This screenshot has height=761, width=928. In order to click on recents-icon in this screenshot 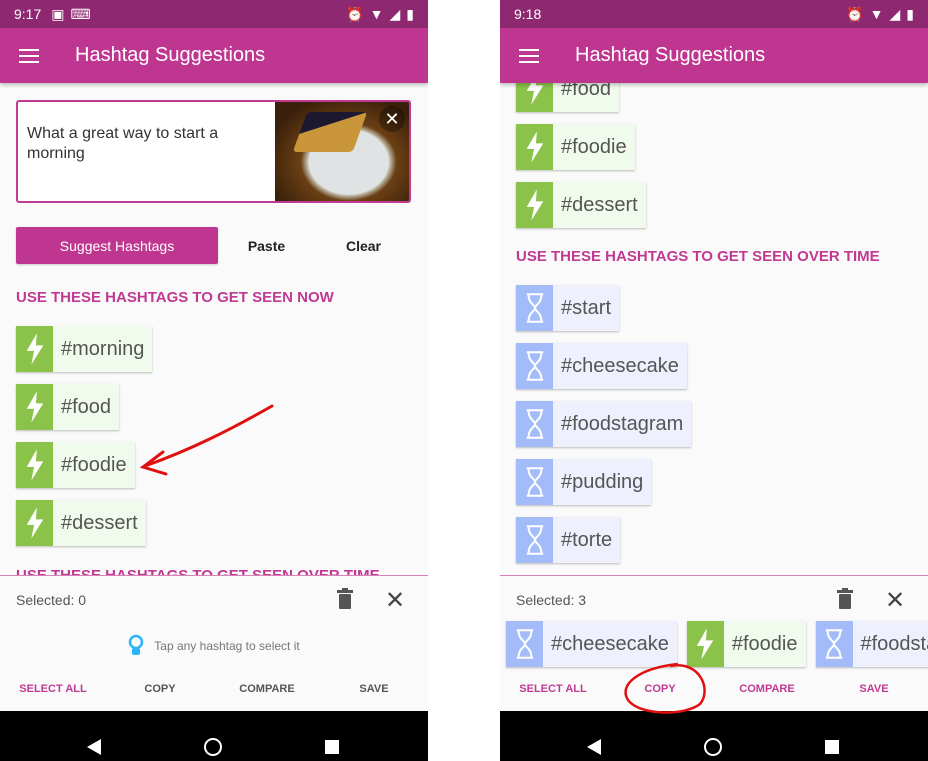, I will do `click(332, 747)`.